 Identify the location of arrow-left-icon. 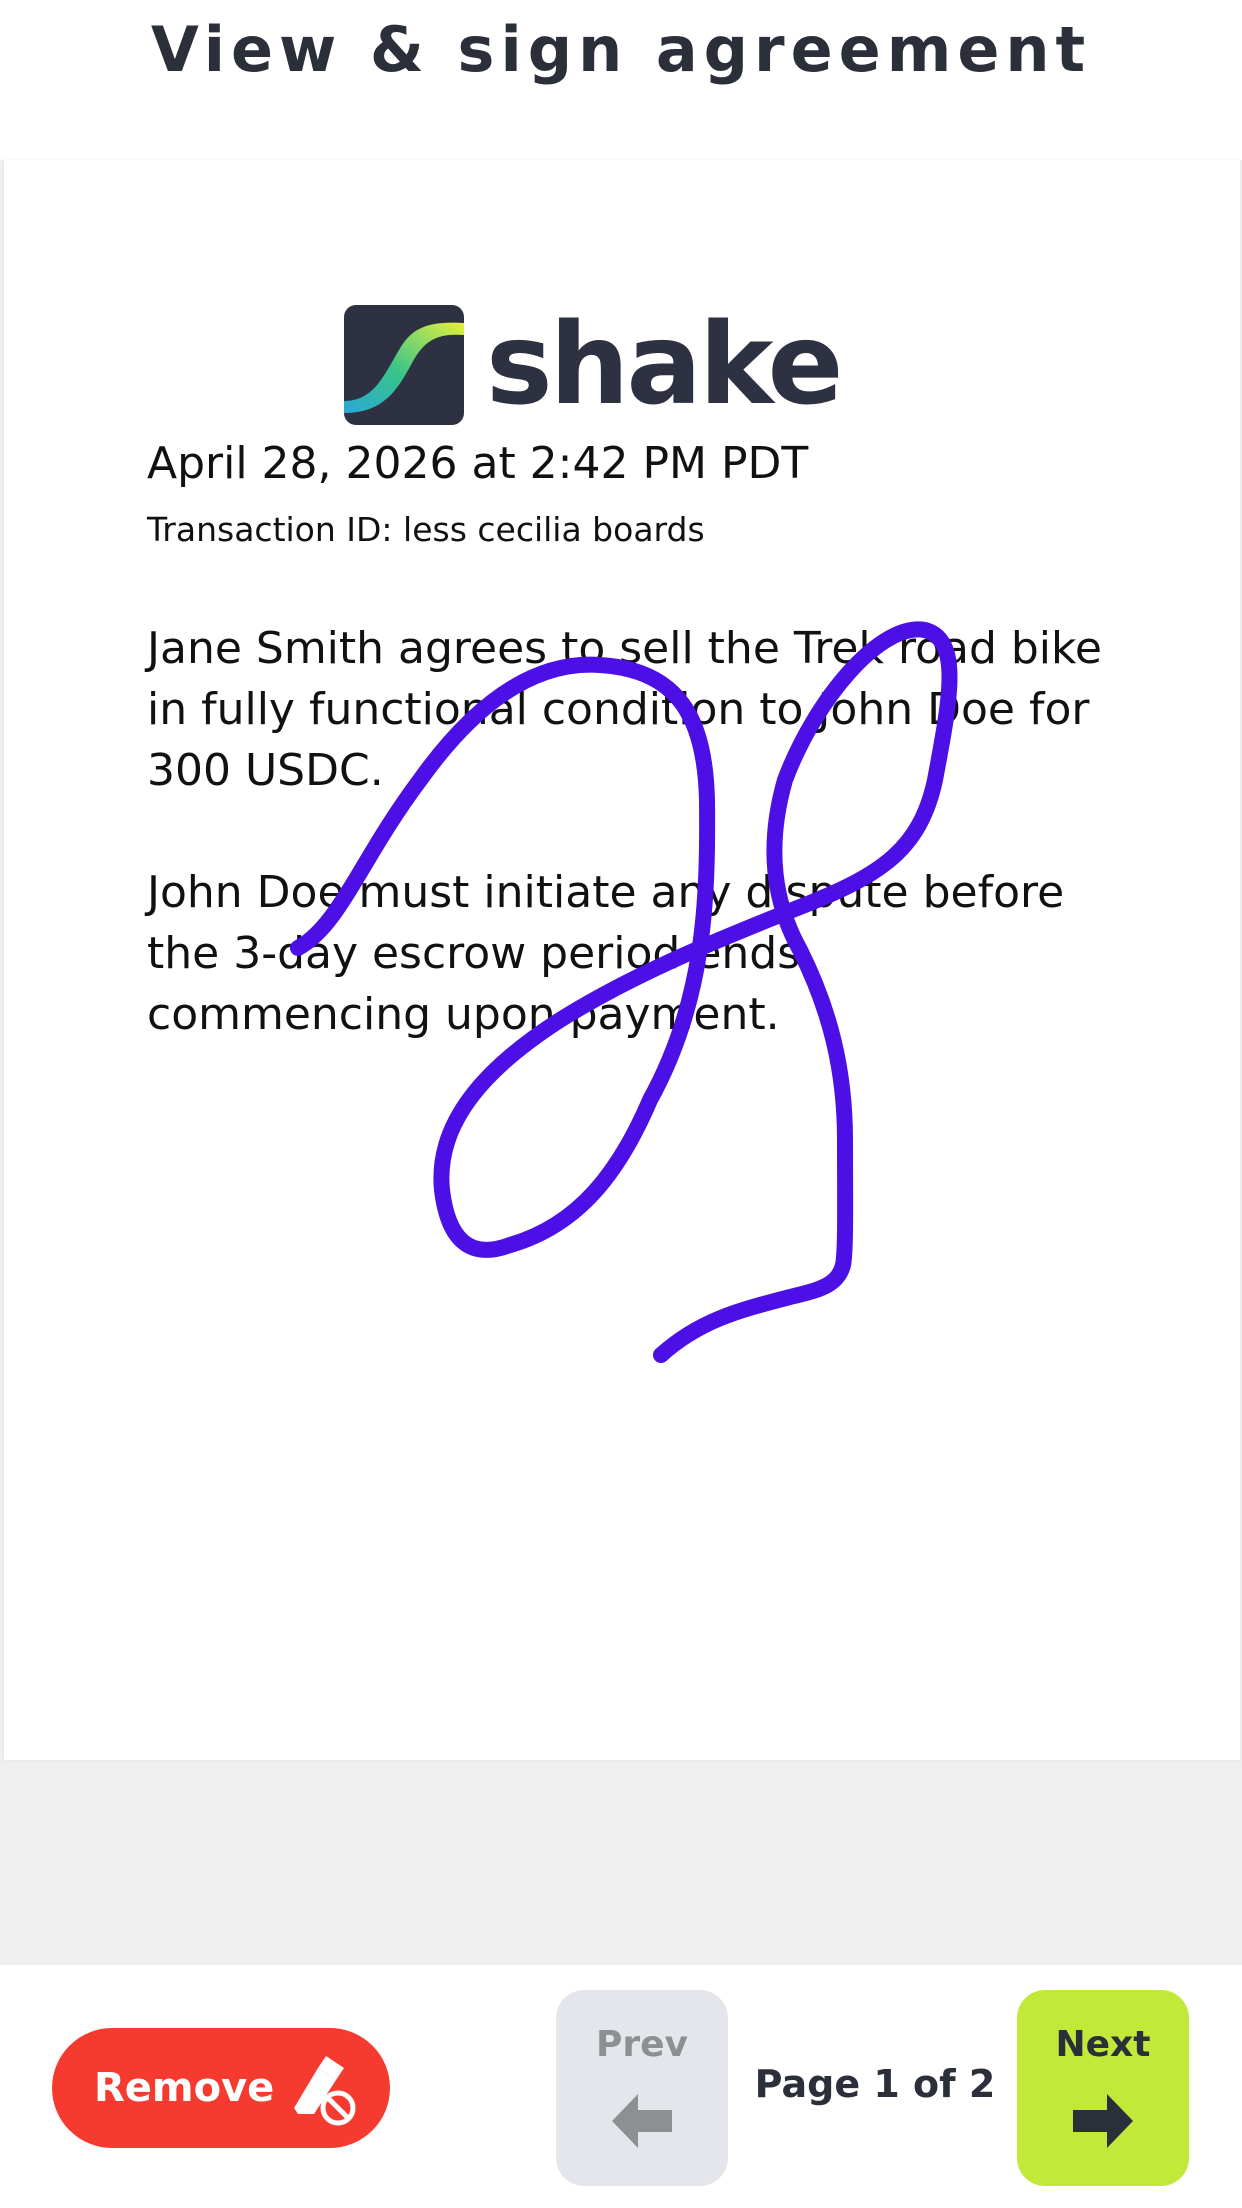
(642, 2121).